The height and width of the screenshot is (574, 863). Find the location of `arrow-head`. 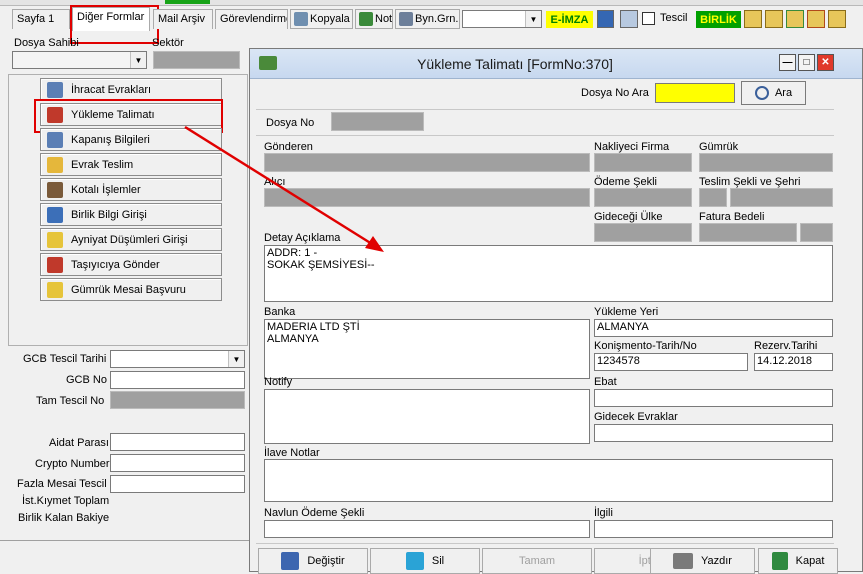

arrow-head is located at coordinates (374, 244).